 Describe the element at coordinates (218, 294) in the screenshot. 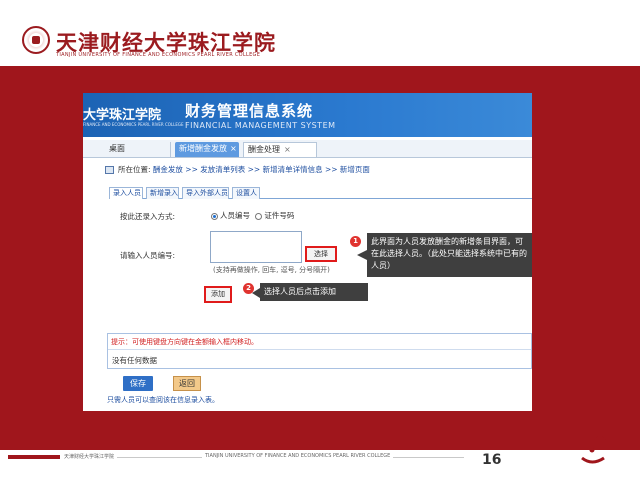

I see `add-button: 添加` at that location.